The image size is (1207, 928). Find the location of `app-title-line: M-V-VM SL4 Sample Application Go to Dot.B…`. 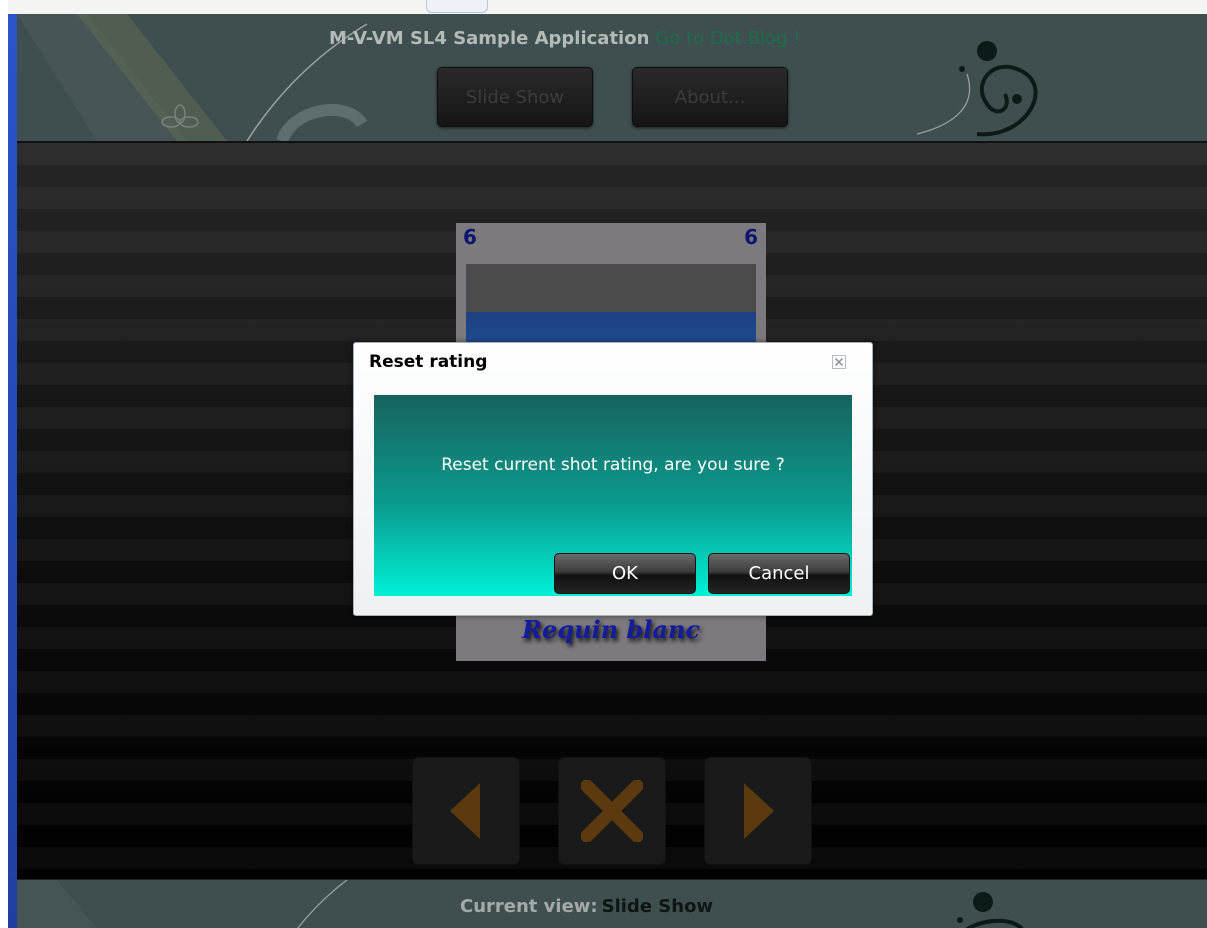

app-title-line: M-V-VM SL4 Sample Application Go to Dot.B… is located at coordinates (564, 38).